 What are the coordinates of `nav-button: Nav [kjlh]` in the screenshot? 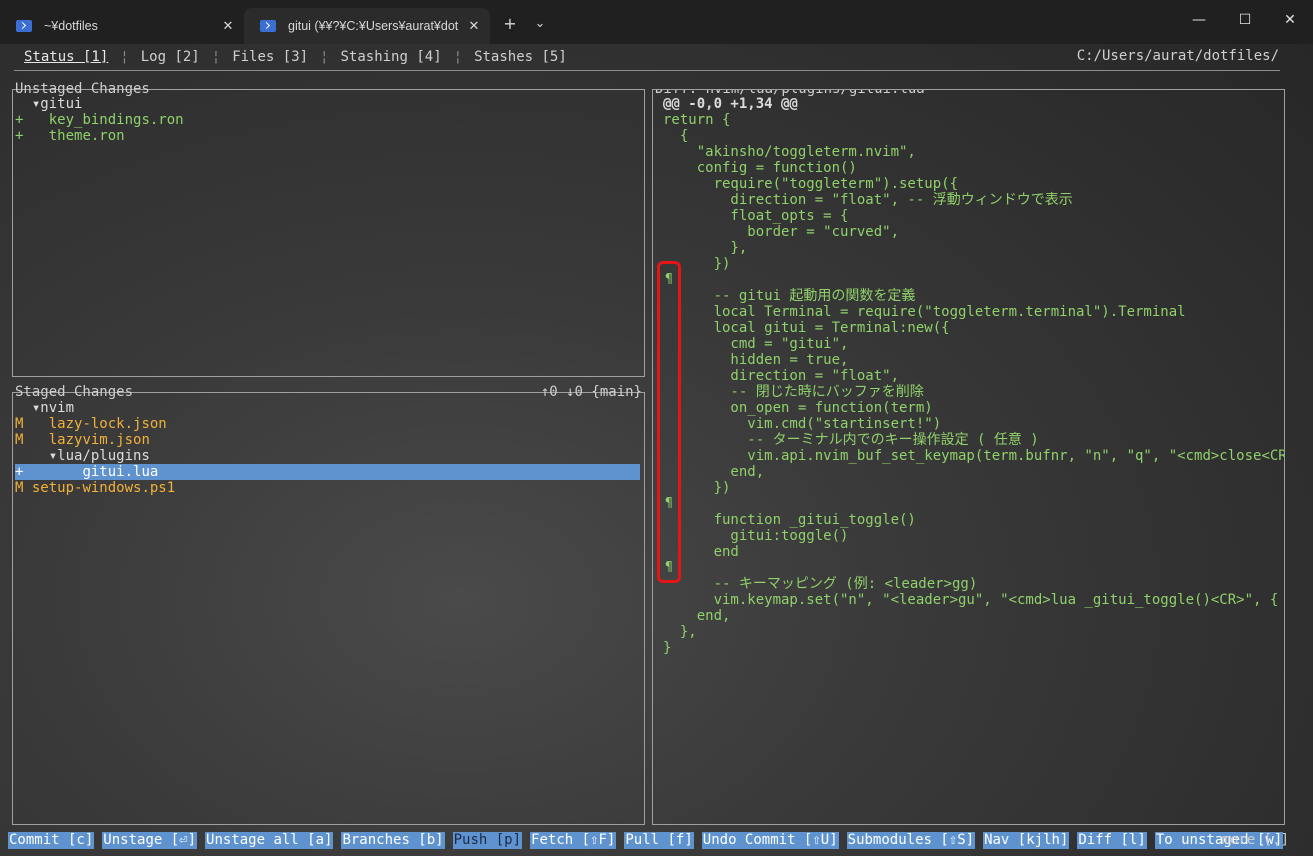 It's located at (1026, 840).